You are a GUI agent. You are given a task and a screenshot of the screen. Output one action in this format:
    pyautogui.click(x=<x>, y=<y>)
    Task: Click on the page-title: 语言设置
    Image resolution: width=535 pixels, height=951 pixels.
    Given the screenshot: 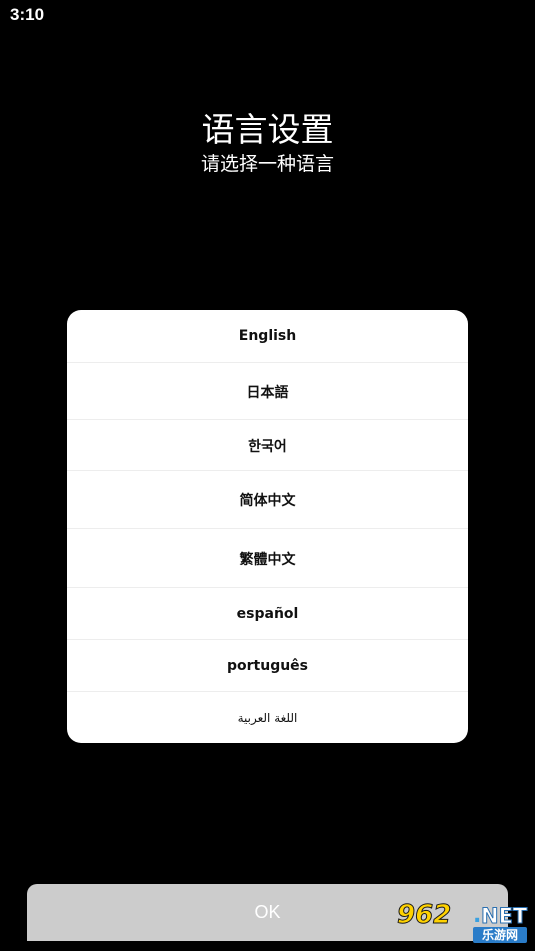 What is the action you would take?
    pyautogui.click(x=267, y=129)
    